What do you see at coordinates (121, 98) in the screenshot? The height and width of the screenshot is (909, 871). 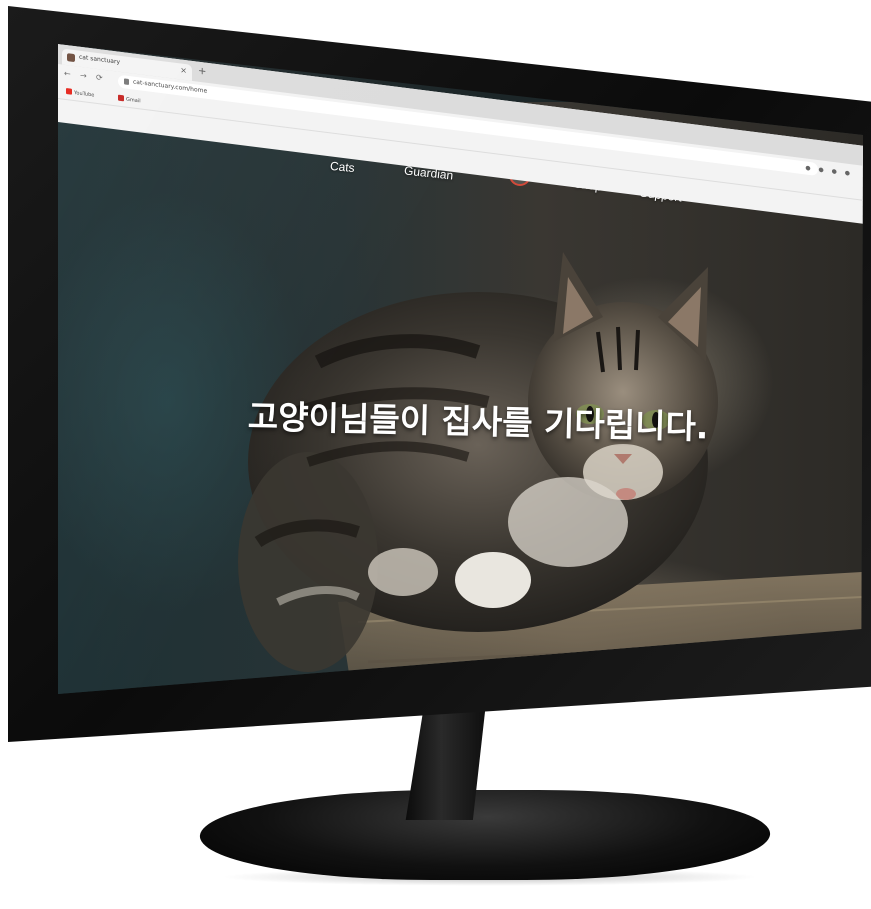 I see `gmail-icon` at bounding box center [121, 98].